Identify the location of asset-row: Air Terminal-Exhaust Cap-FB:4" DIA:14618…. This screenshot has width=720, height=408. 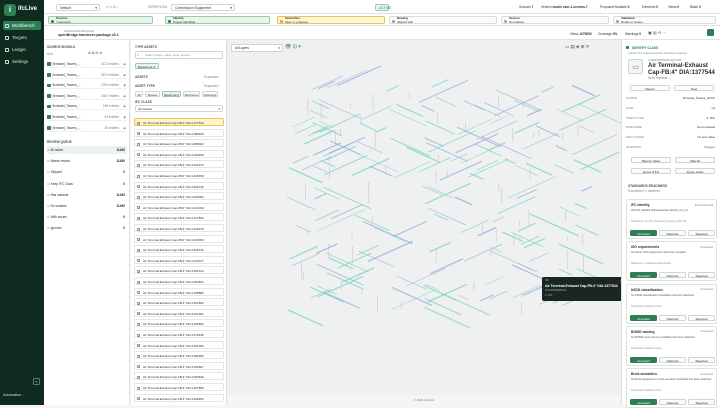
(179, 302).